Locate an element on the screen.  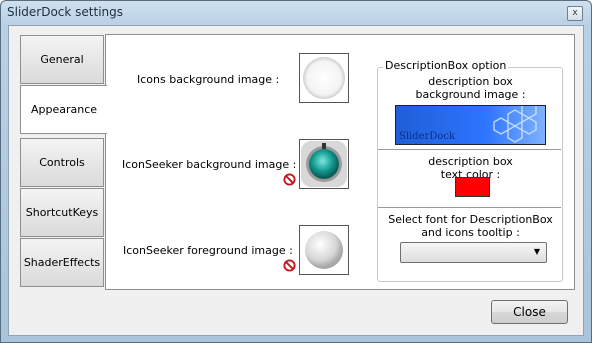
dropdown-arrow-icon: ▼ is located at coordinates (537, 251).